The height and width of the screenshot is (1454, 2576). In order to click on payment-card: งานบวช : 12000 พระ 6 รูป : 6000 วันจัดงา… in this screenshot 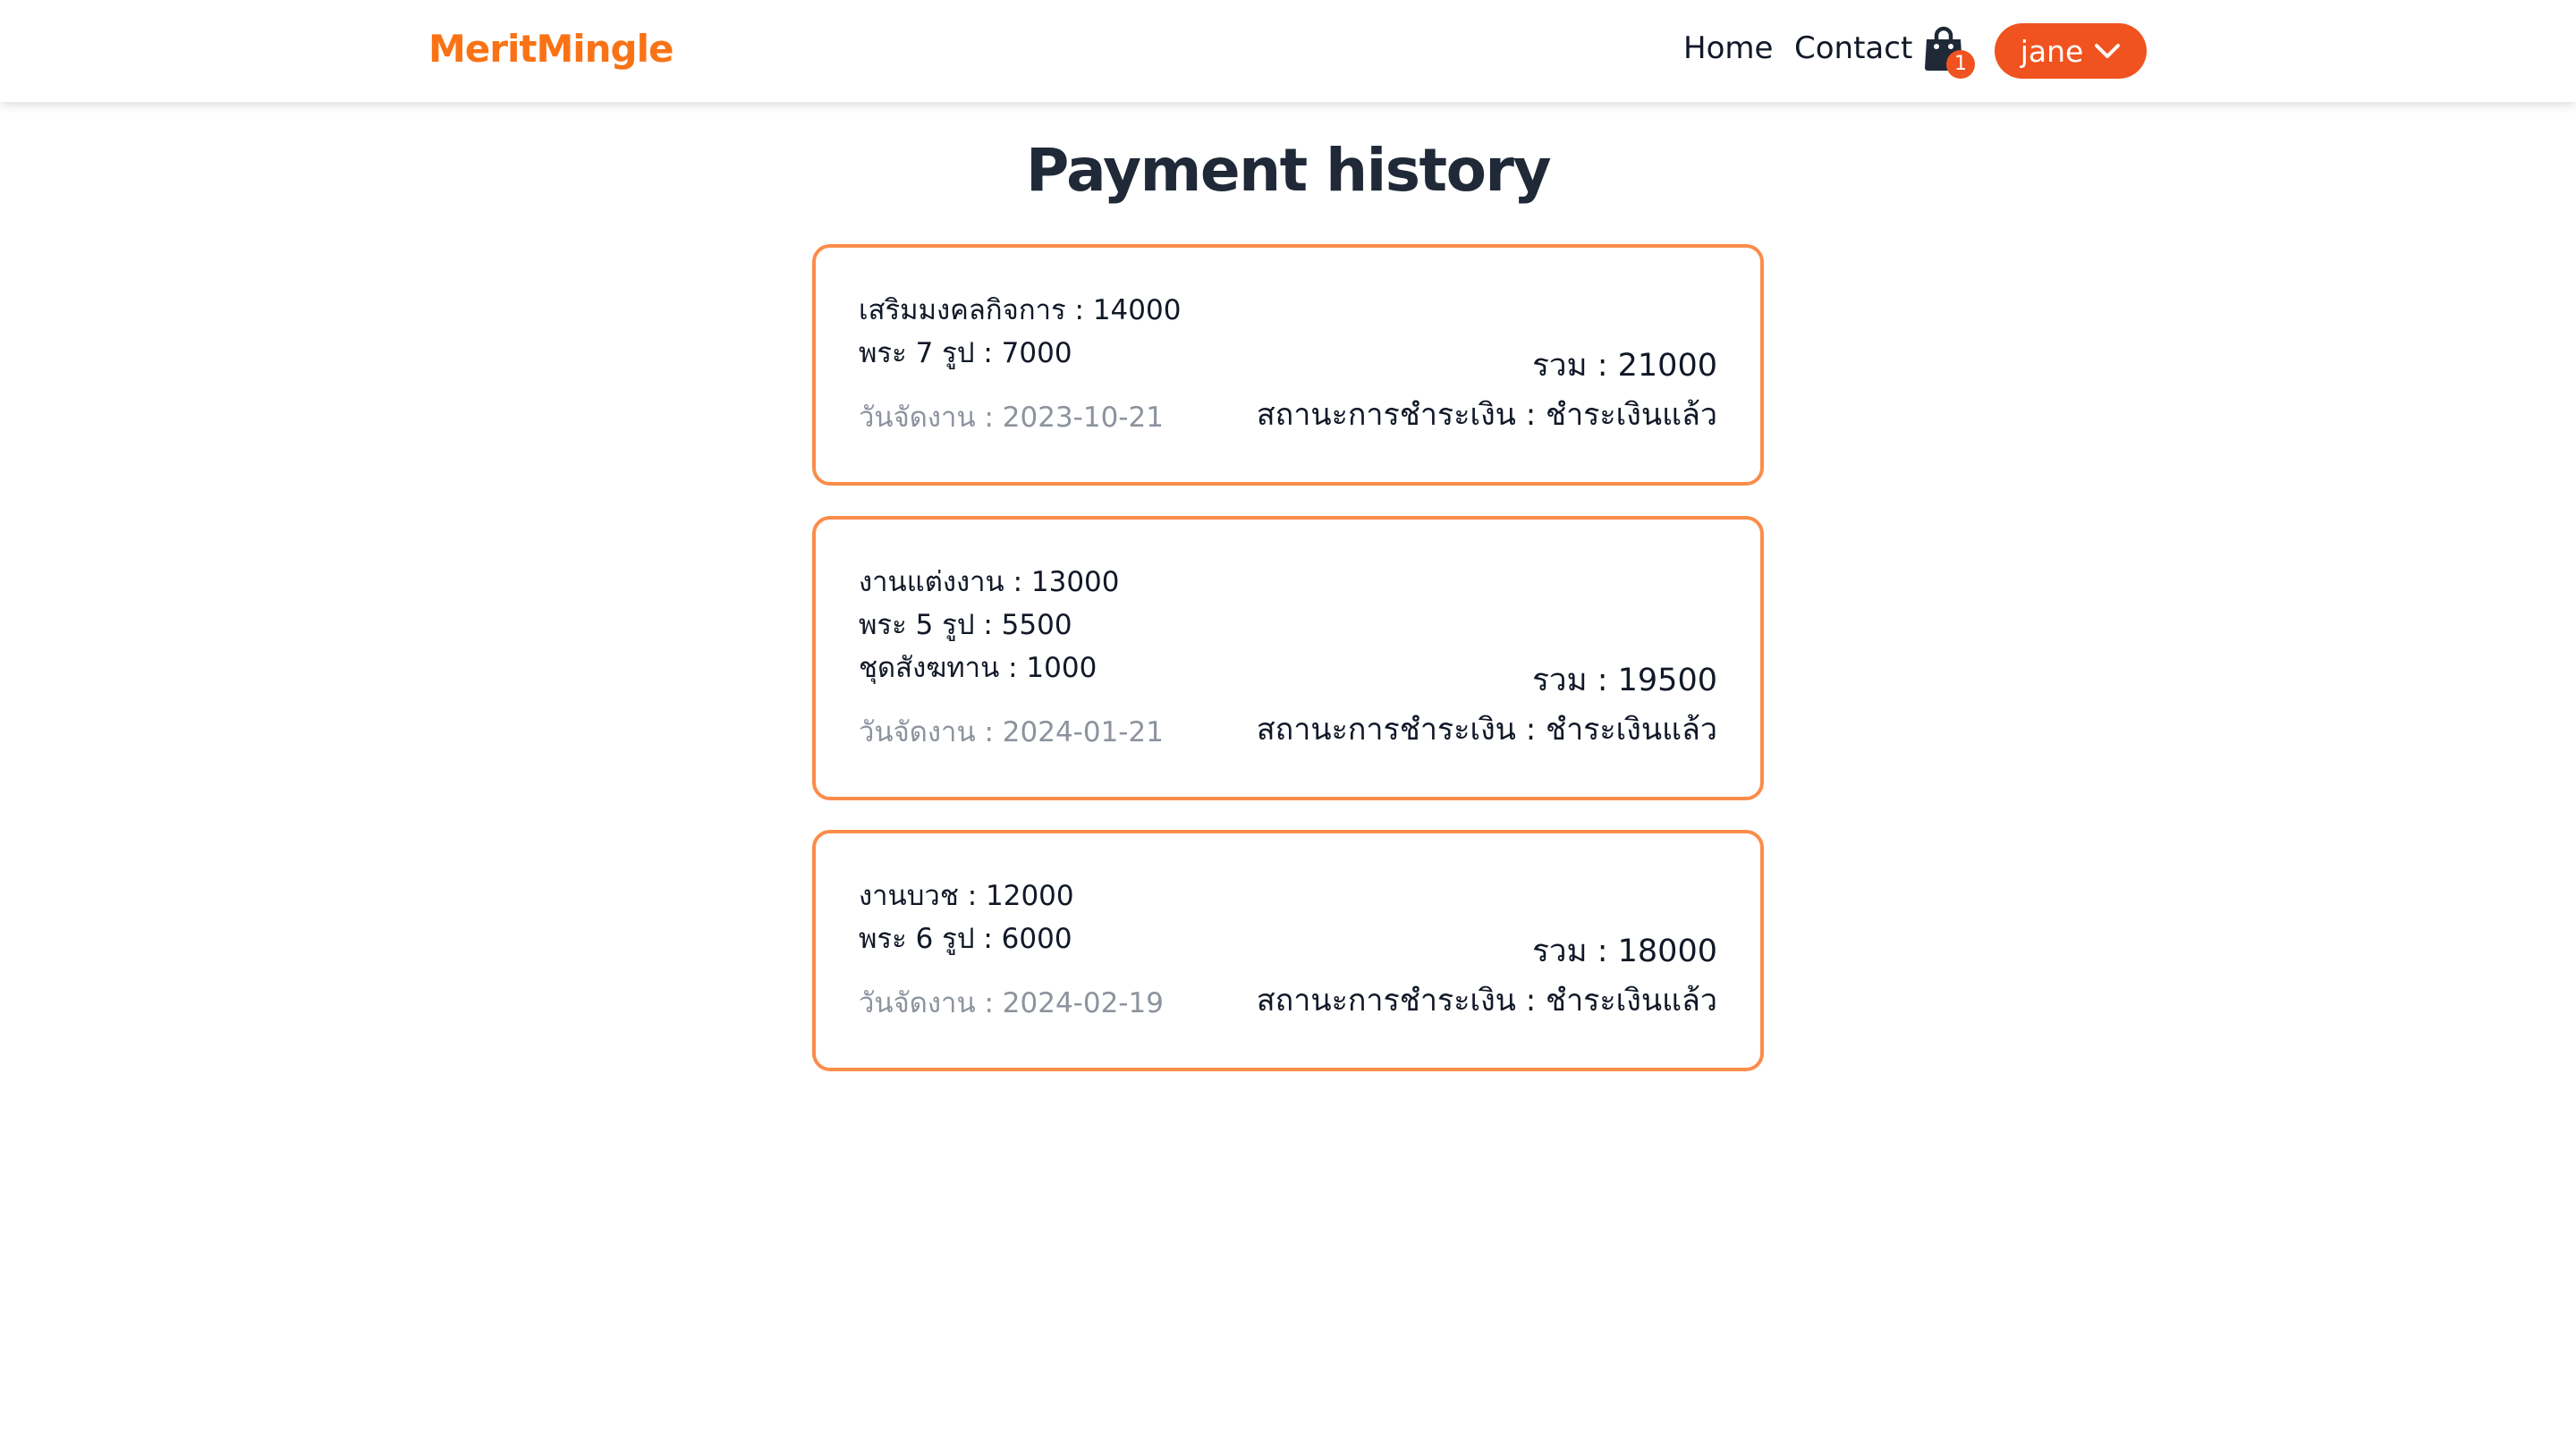, I will do `click(1288, 950)`.